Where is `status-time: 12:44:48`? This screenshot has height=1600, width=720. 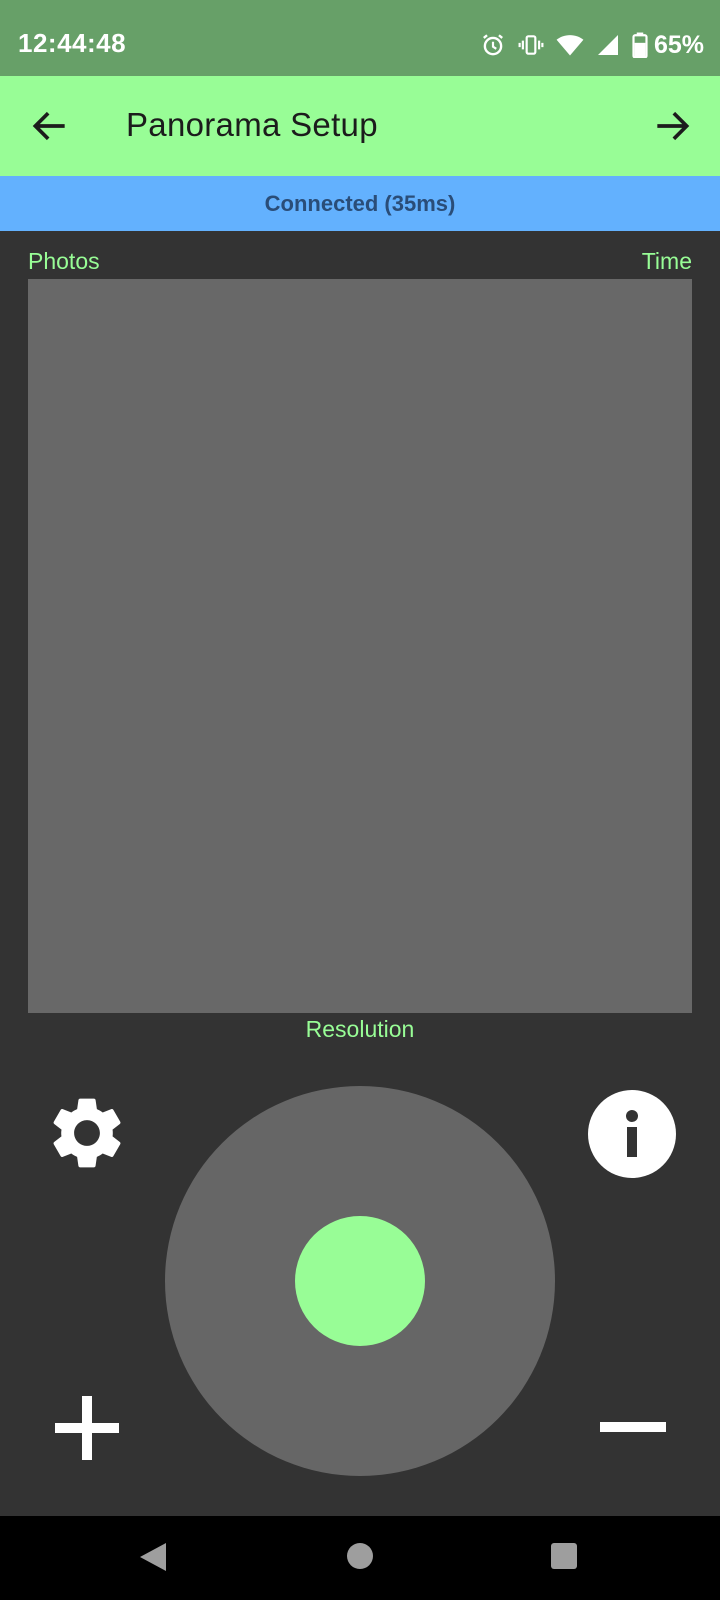 status-time: 12:44:48 is located at coordinates (72, 43).